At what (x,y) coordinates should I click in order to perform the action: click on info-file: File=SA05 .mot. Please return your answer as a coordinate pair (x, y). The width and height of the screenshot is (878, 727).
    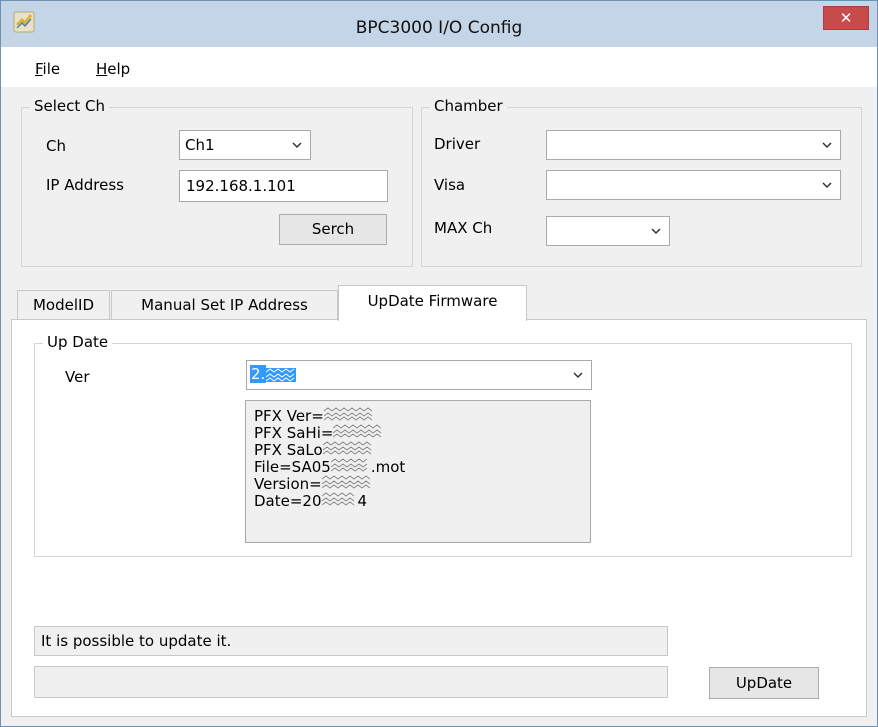
    Looking at the image, I should click on (418, 466).